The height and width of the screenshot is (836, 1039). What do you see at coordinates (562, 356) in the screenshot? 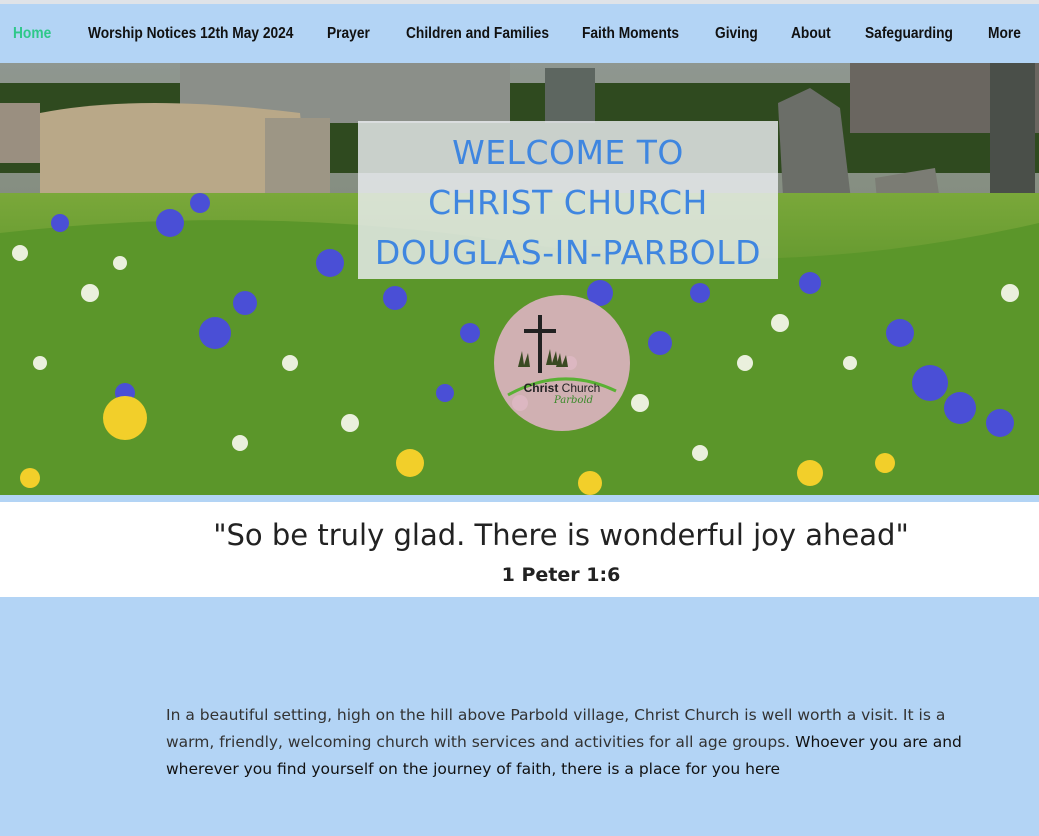
I see `cross-icon` at bounding box center [562, 356].